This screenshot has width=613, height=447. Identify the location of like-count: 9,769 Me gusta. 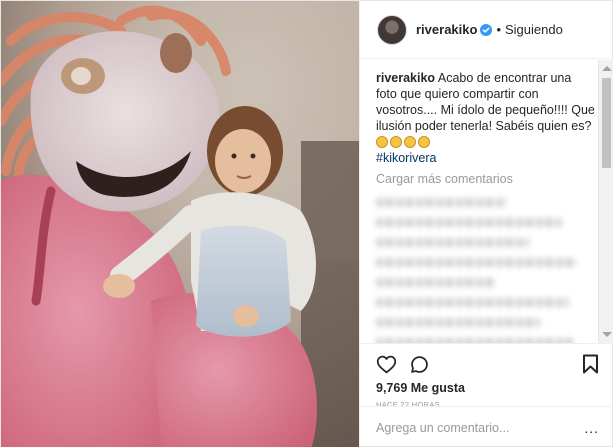
(487, 388).